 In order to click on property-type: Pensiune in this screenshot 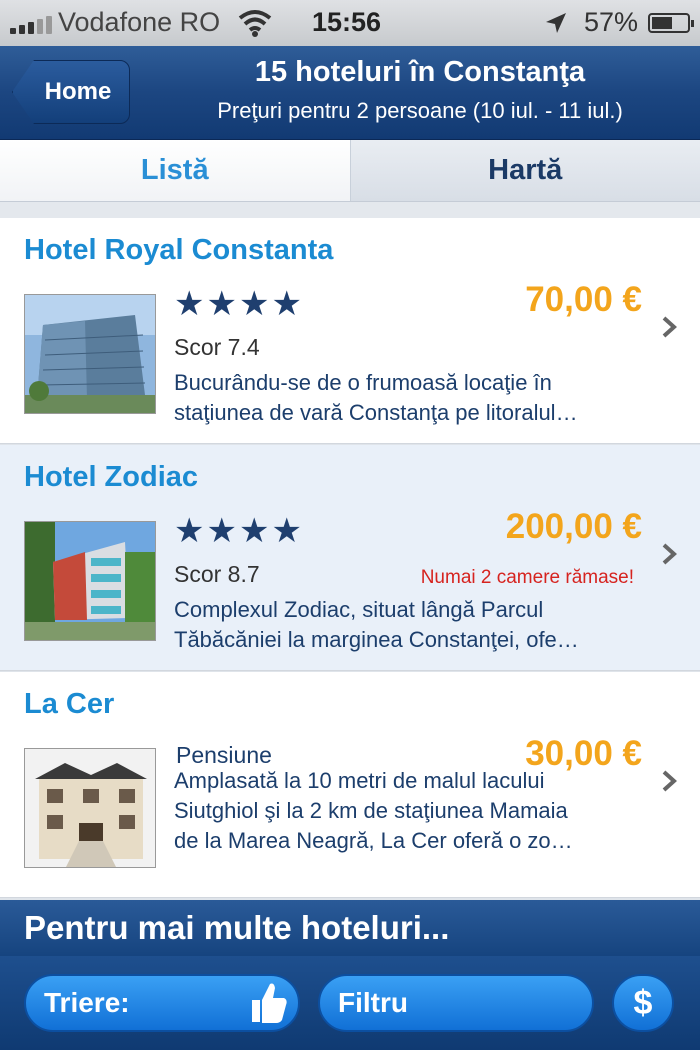, I will do `click(224, 755)`.